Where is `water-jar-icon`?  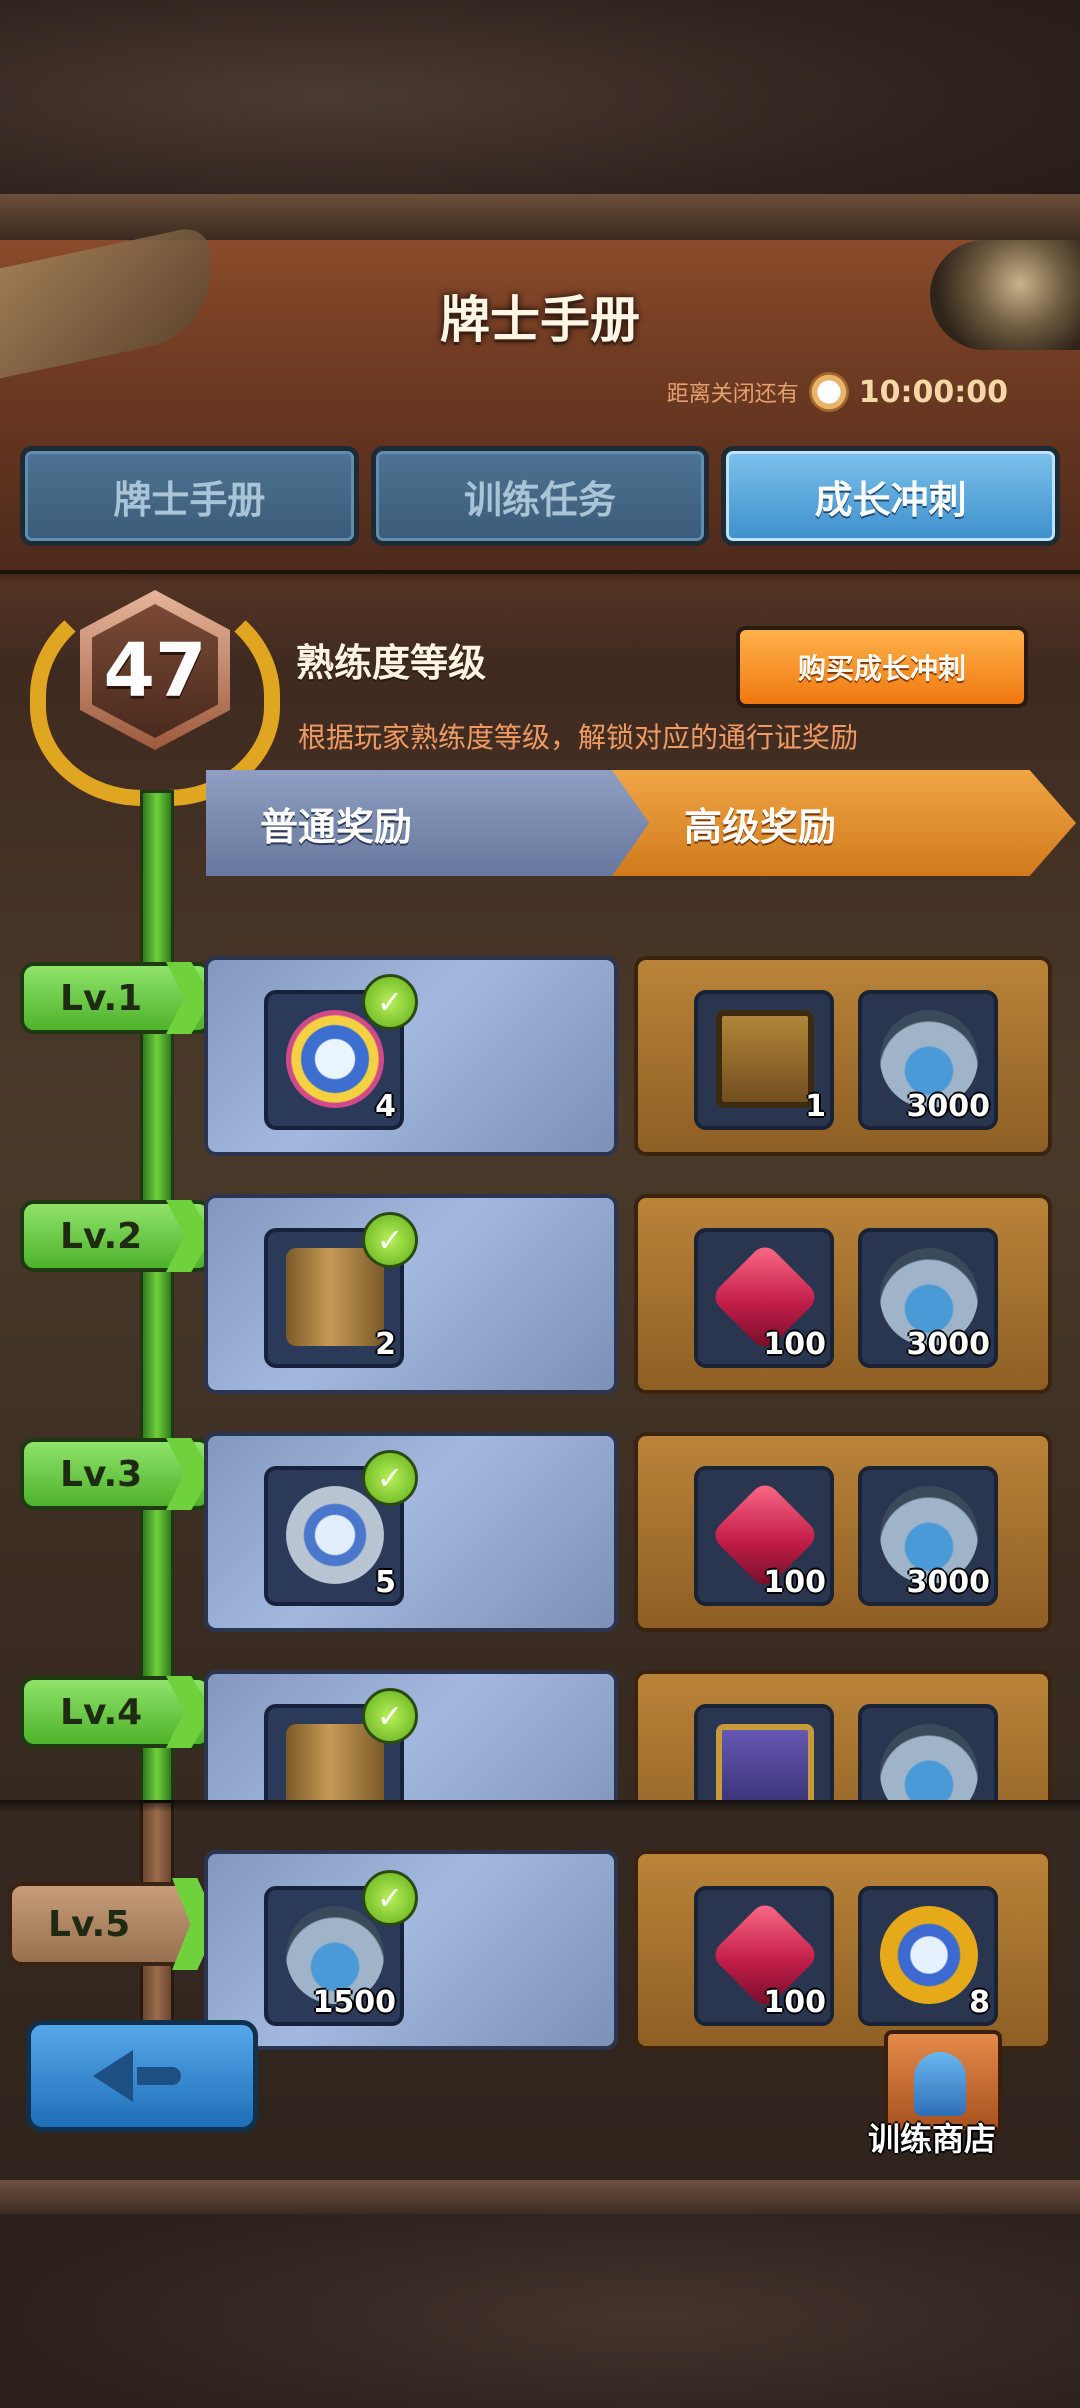
water-jar-icon is located at coordinates (929, 1762).